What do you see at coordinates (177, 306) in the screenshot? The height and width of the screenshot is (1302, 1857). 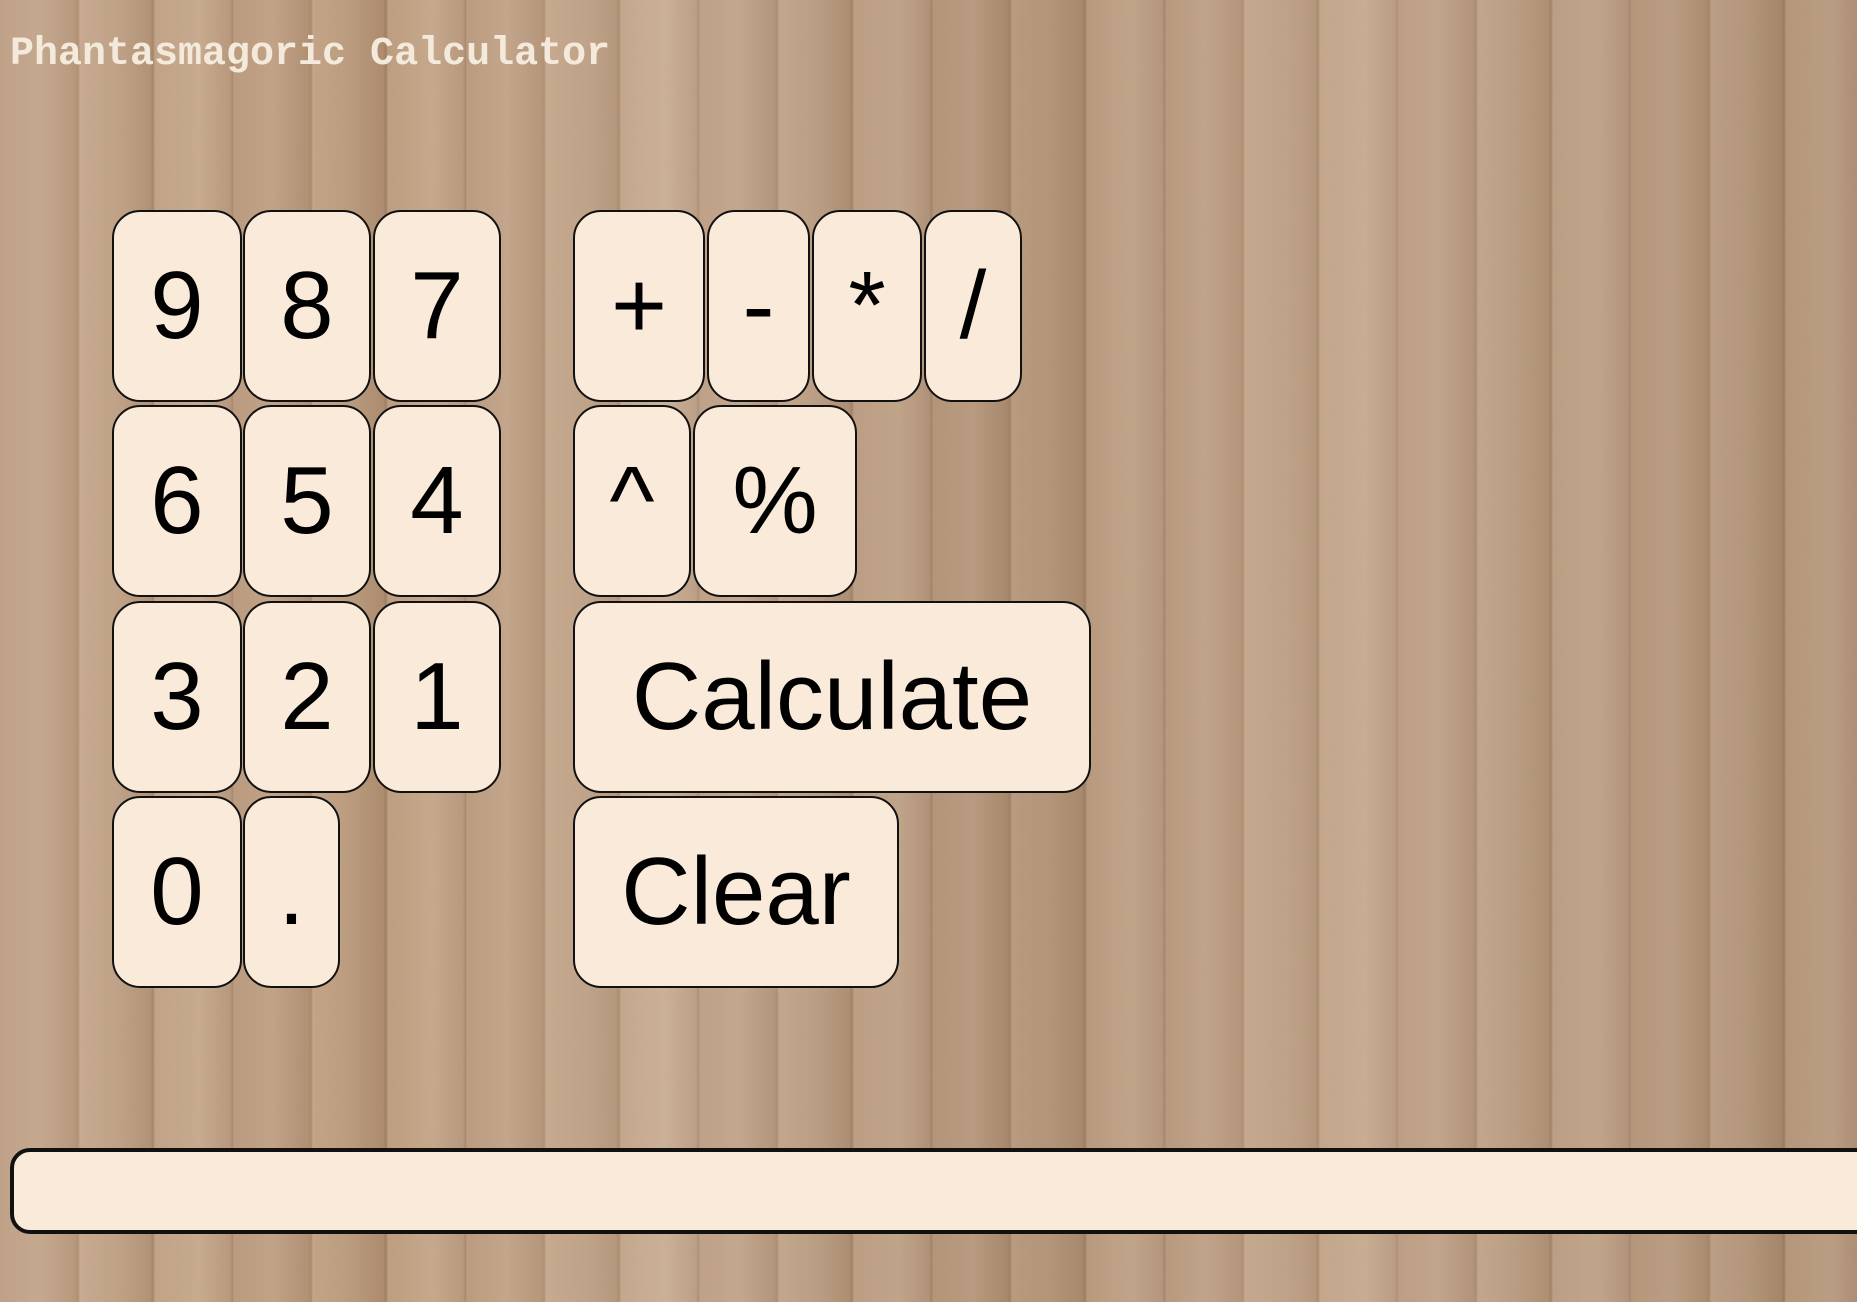 I see `key-9: 9` at bounding box center [177, 306].